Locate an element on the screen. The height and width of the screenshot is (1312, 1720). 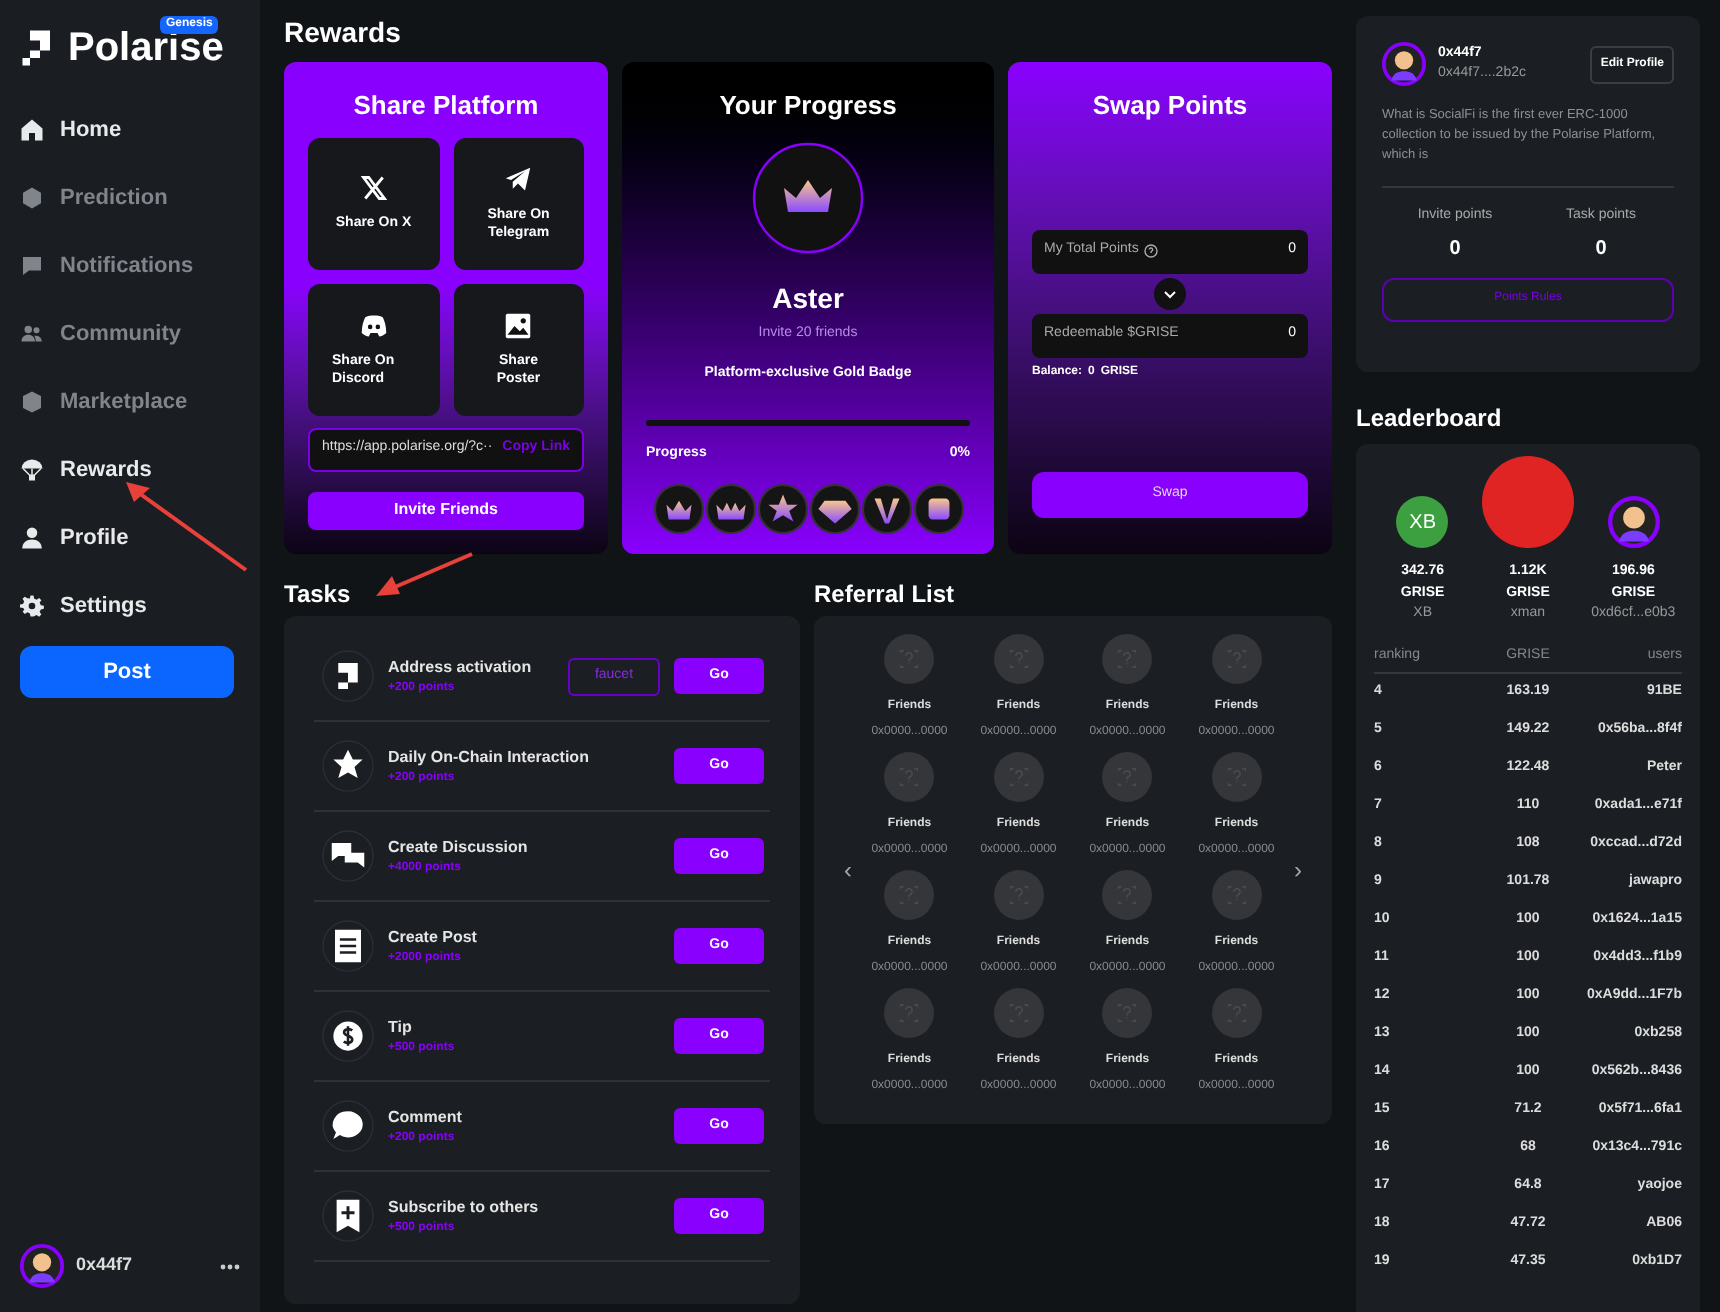
card-title: Your Progress is located at coordinates (808, 106).